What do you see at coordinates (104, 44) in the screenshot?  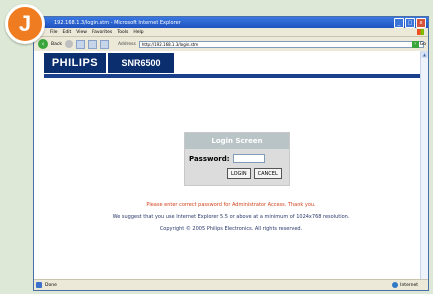 I see `home-icon` at bounding box center [104, 44].